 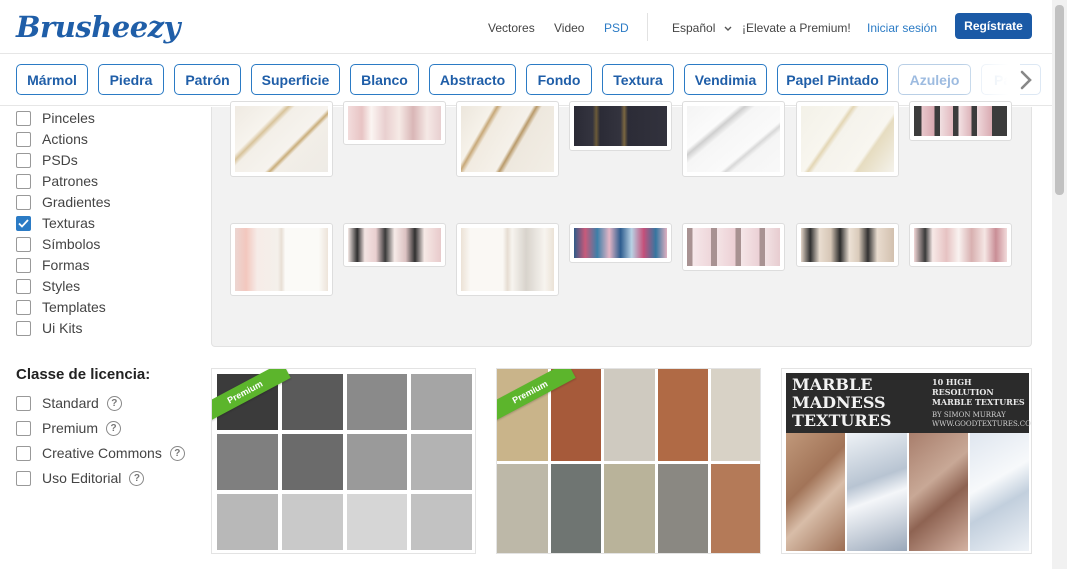 I want to click on marble-texture-strips, so click(x=907, y=492).